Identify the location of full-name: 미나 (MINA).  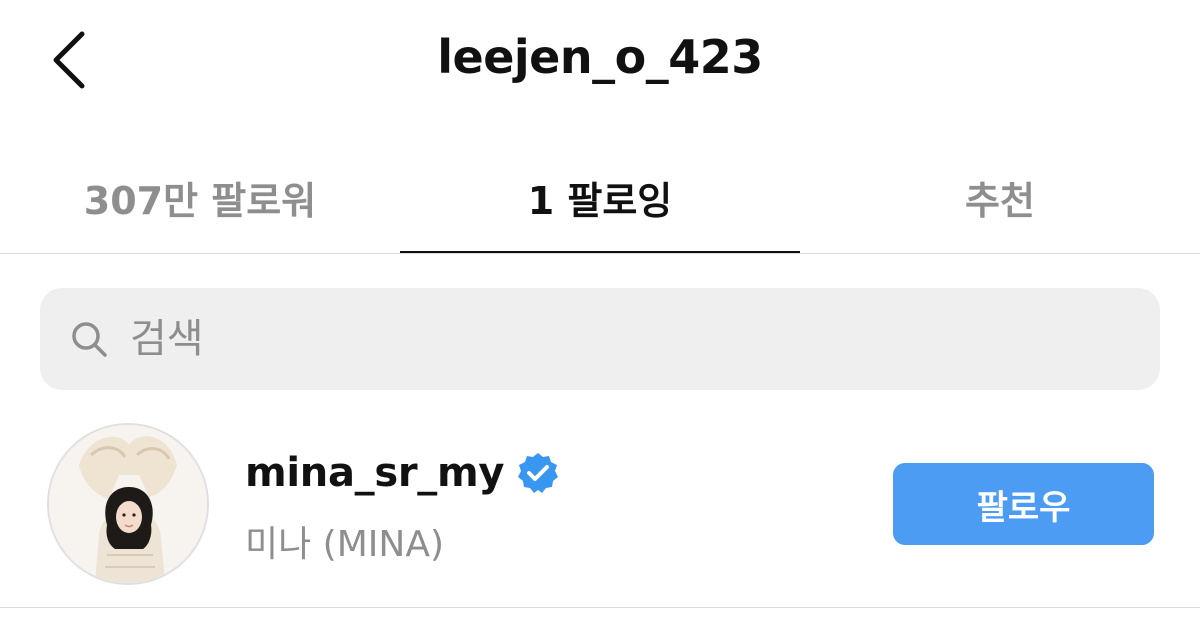
(345, 544).